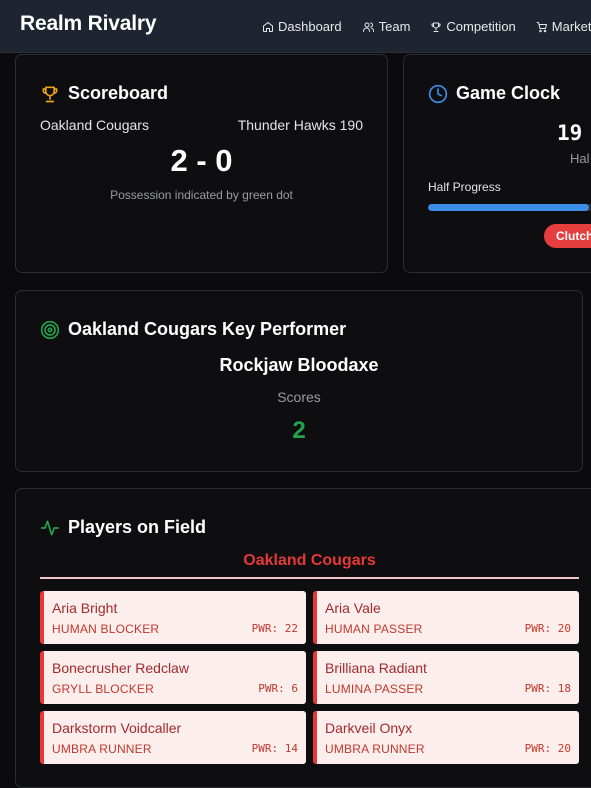 This screenshot has height=788, width=591. I want to click on player-power: PWR: 22, so click(274, 628).